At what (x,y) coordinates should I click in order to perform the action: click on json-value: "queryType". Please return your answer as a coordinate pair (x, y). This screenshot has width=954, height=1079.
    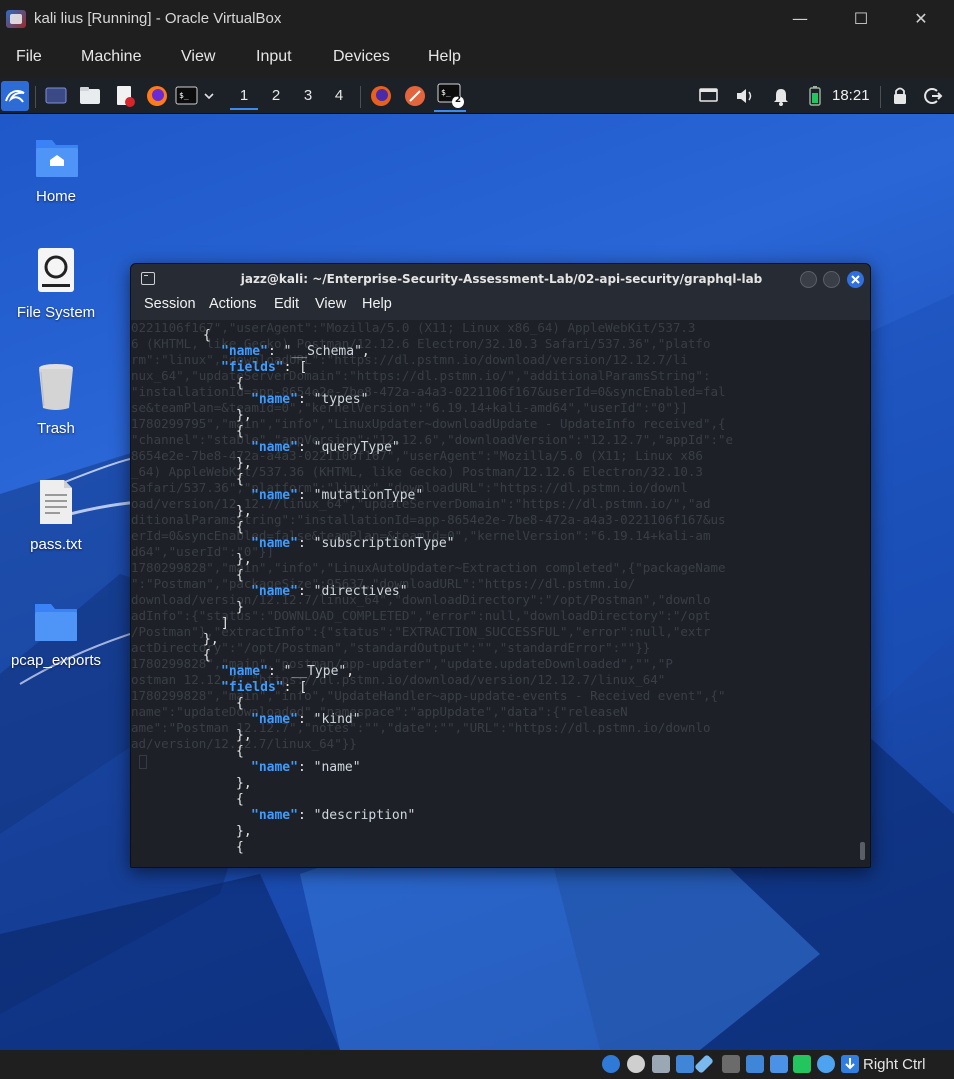
    Looking at the image, I should click on (356, 447).